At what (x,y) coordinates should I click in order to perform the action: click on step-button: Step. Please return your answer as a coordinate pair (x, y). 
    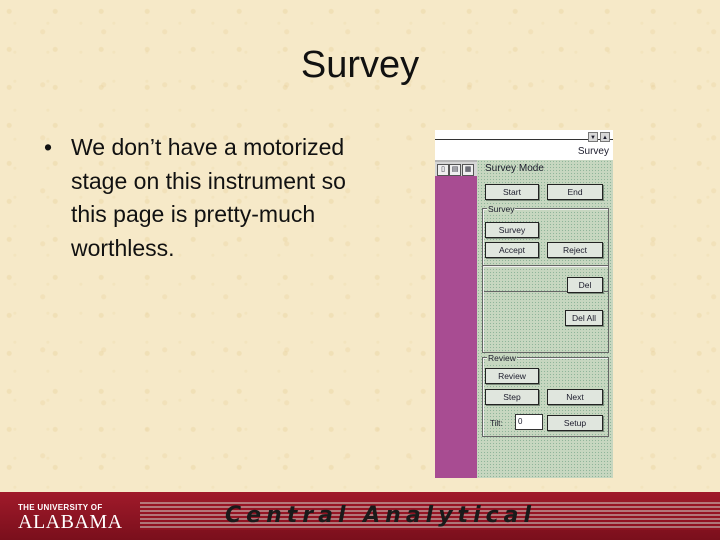
    Looking at the image, I should click on (512, 397).